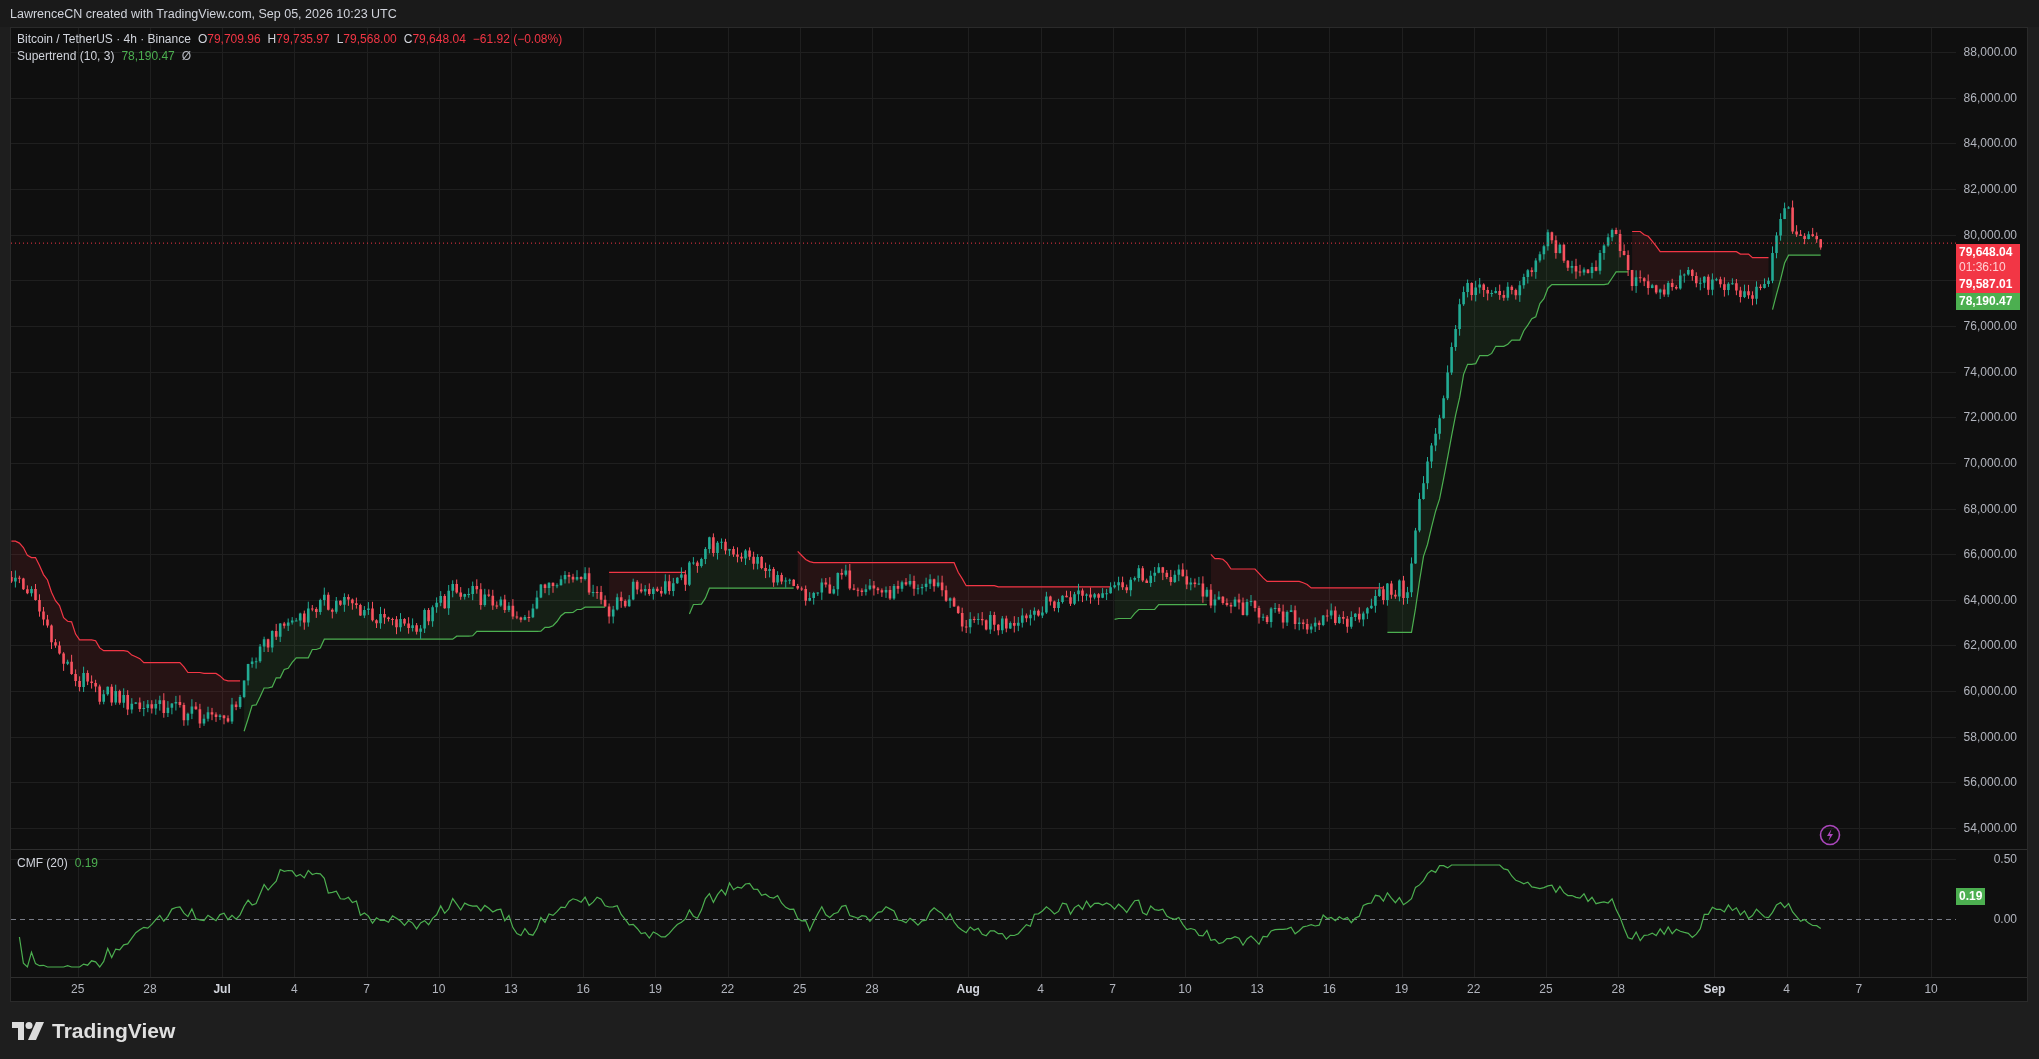  I want to click on price-tick: 58,000.00, so click(1990, 736).